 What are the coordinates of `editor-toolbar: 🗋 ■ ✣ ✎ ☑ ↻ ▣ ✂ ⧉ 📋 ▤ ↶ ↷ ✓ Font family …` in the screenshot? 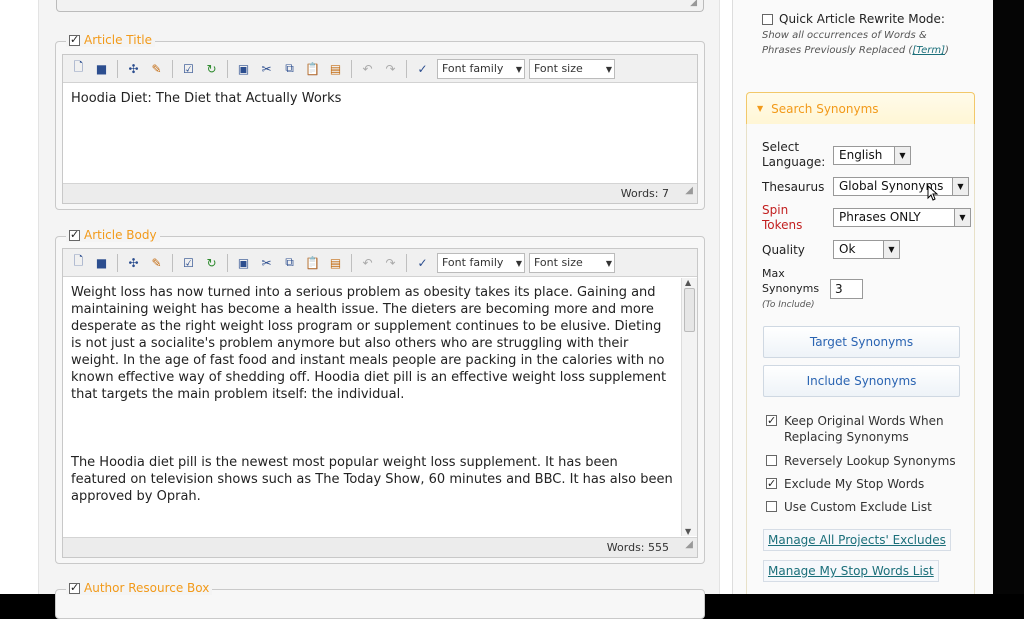 It's located at (380, 69).